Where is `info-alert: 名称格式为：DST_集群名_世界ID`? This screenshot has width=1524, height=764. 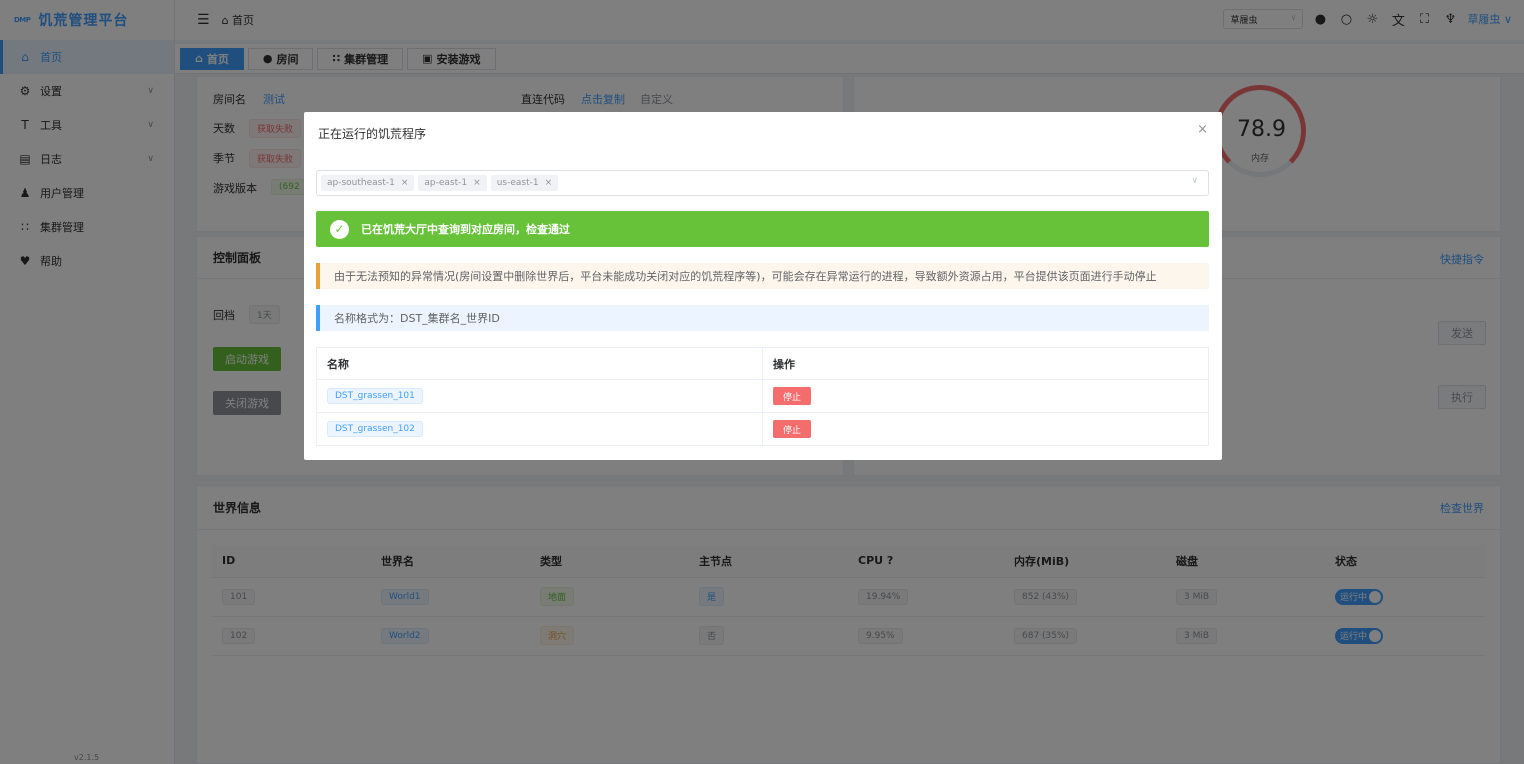
info-alert: 名称格式为：DST_集群名_世界ID is located at coordinates (762, 318).